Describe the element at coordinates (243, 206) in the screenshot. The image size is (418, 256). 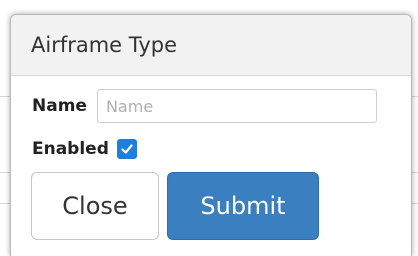
I see `submit-button: Submit` at that location.